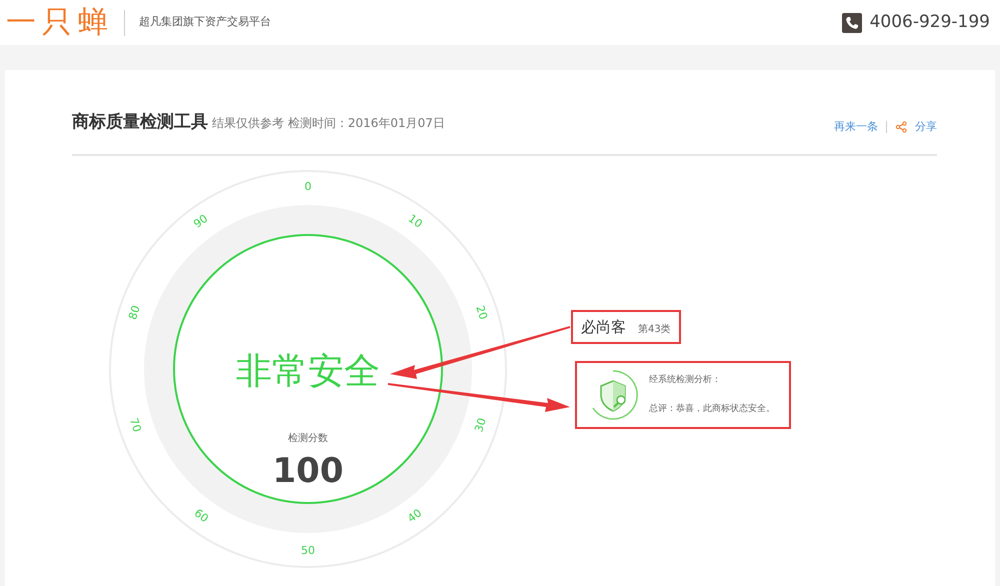 This screenshot has width=1000, height=586. Describe the element at coordinates (201, 515) in the screenshot. I see `tick-label: 60` at that location.